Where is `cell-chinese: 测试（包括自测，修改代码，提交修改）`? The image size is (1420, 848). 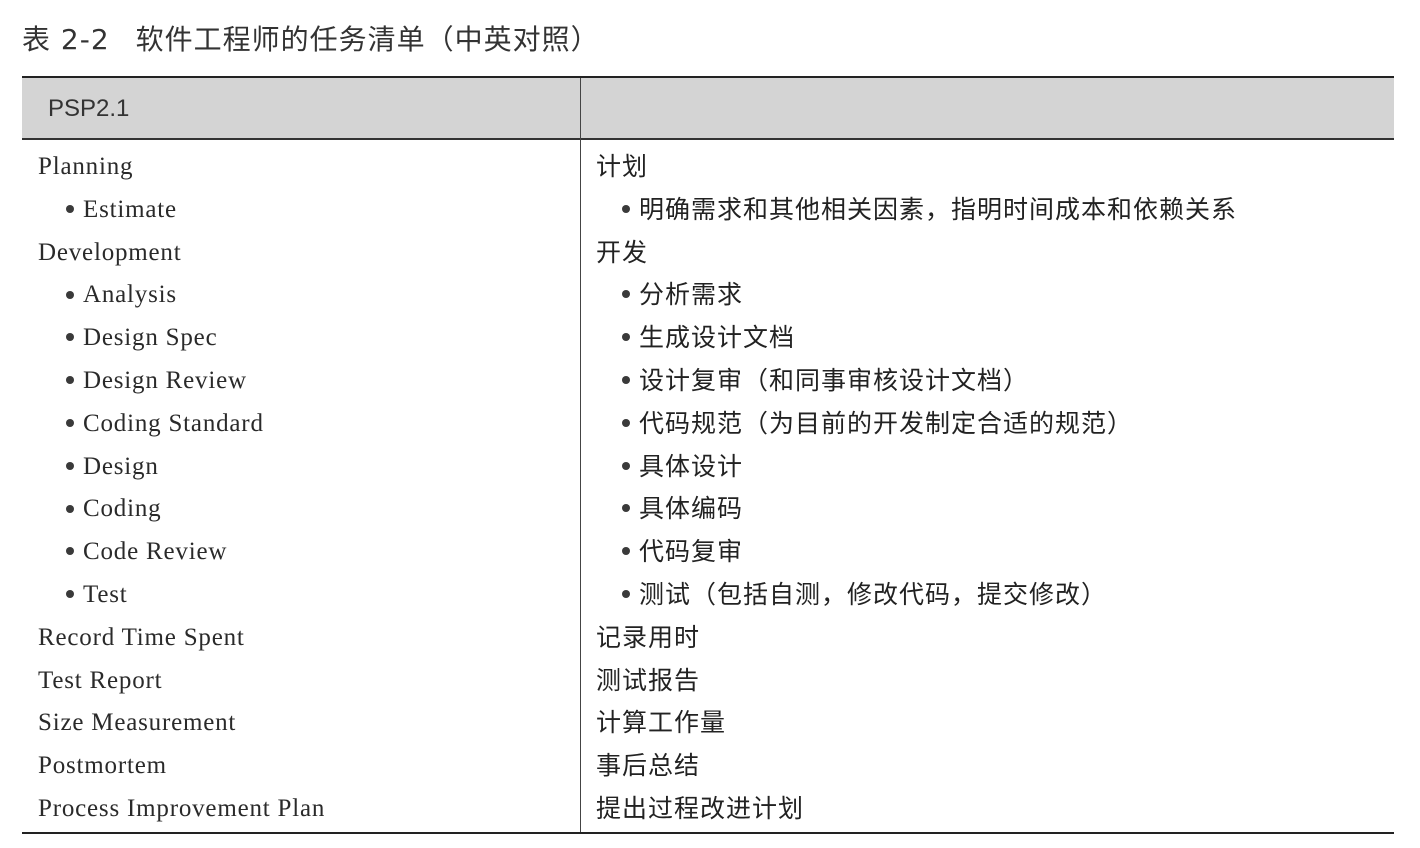 cell-chinese: 测试（包括自测，修改代码，提交修改） is located at coordinates (864, 595).